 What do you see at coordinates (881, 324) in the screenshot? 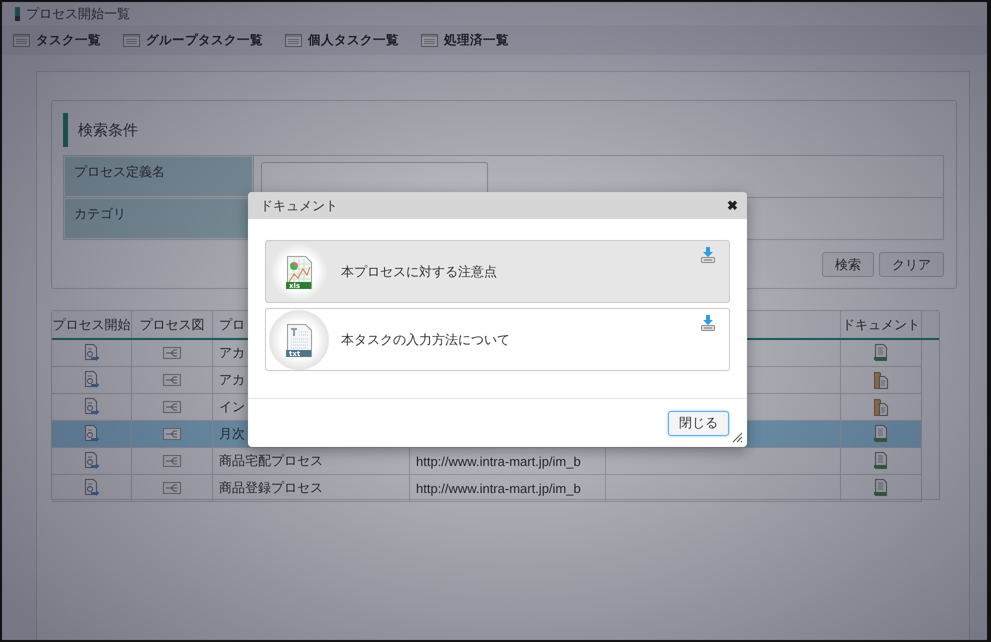
I see `column-header: ドキュメント` at bounding box center [881, 324].